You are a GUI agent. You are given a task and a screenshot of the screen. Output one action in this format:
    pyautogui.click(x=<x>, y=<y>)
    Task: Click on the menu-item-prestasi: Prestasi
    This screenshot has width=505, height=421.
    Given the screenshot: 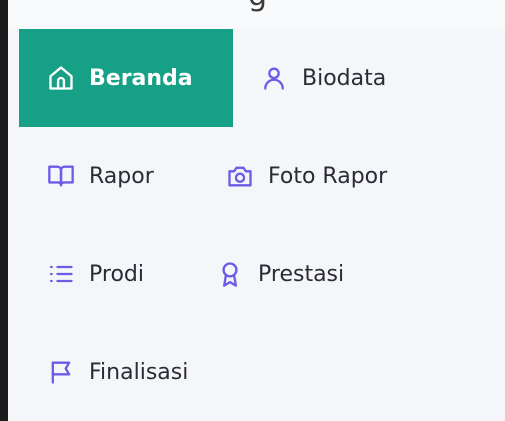 What is the action you would take?
    pyautogui.click(x=280, y=274)
    